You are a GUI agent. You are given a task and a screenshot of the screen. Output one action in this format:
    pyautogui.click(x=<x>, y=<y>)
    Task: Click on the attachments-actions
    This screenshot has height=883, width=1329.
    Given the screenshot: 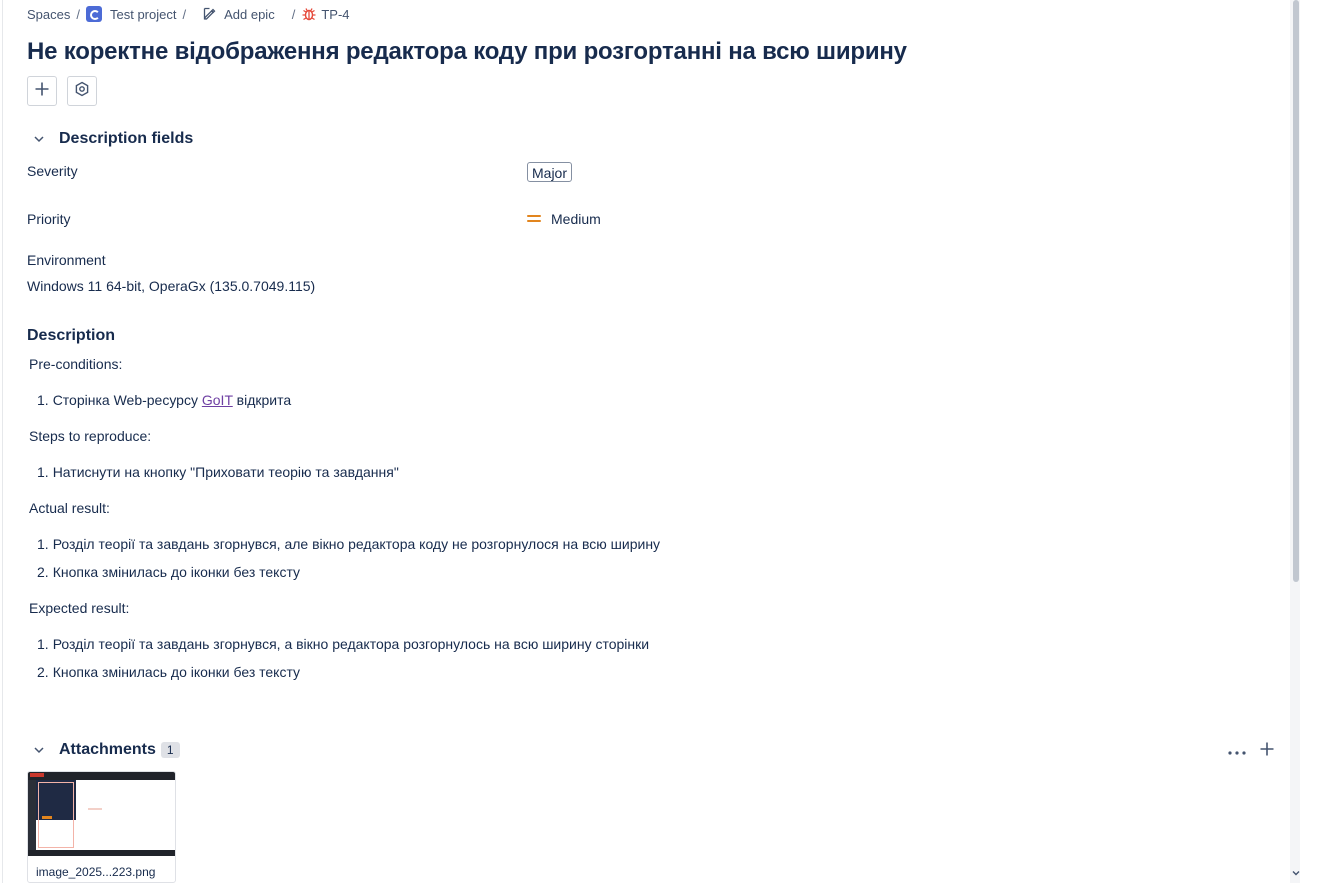 What is the action you would take?
    pyautogui.click(x=1252, y=751)
    